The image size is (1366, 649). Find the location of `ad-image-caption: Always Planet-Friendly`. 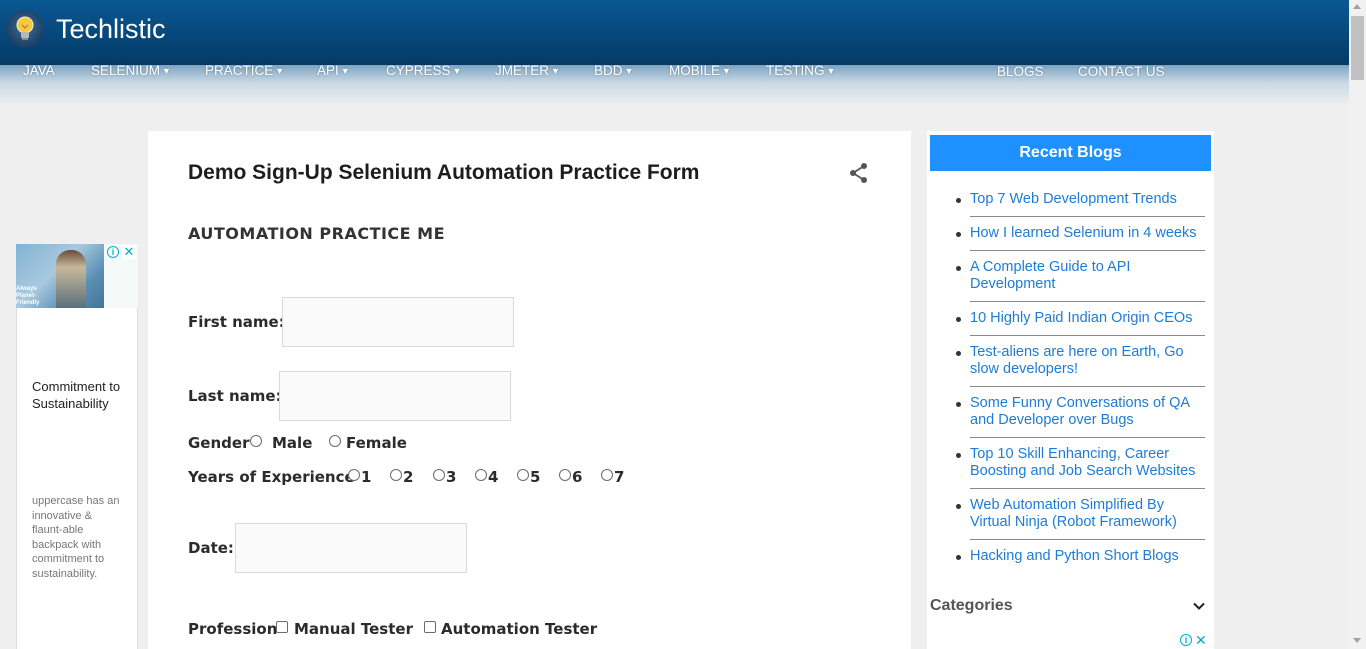

ad-image-caption: Always Planet-Friendly is located at coordinates (28, 296).